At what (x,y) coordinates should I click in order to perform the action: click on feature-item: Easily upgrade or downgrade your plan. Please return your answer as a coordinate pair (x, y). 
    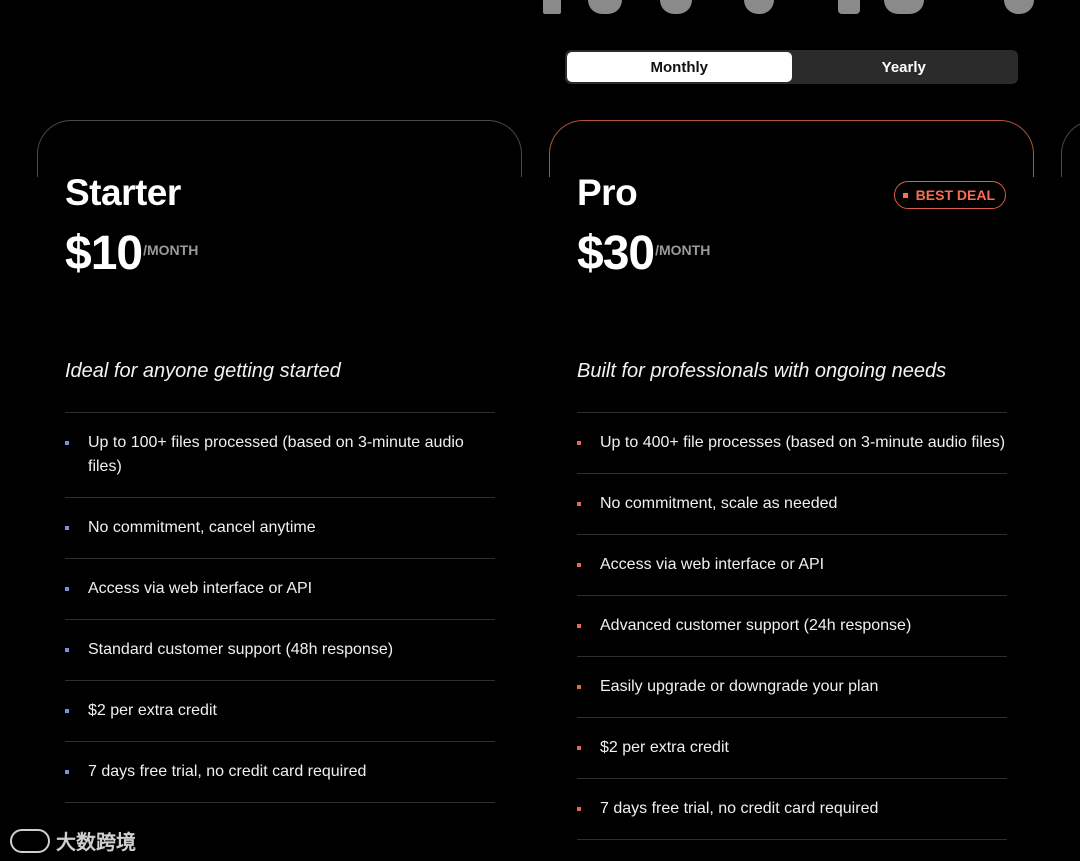
    Looking at the image, I should click on (792, 687).